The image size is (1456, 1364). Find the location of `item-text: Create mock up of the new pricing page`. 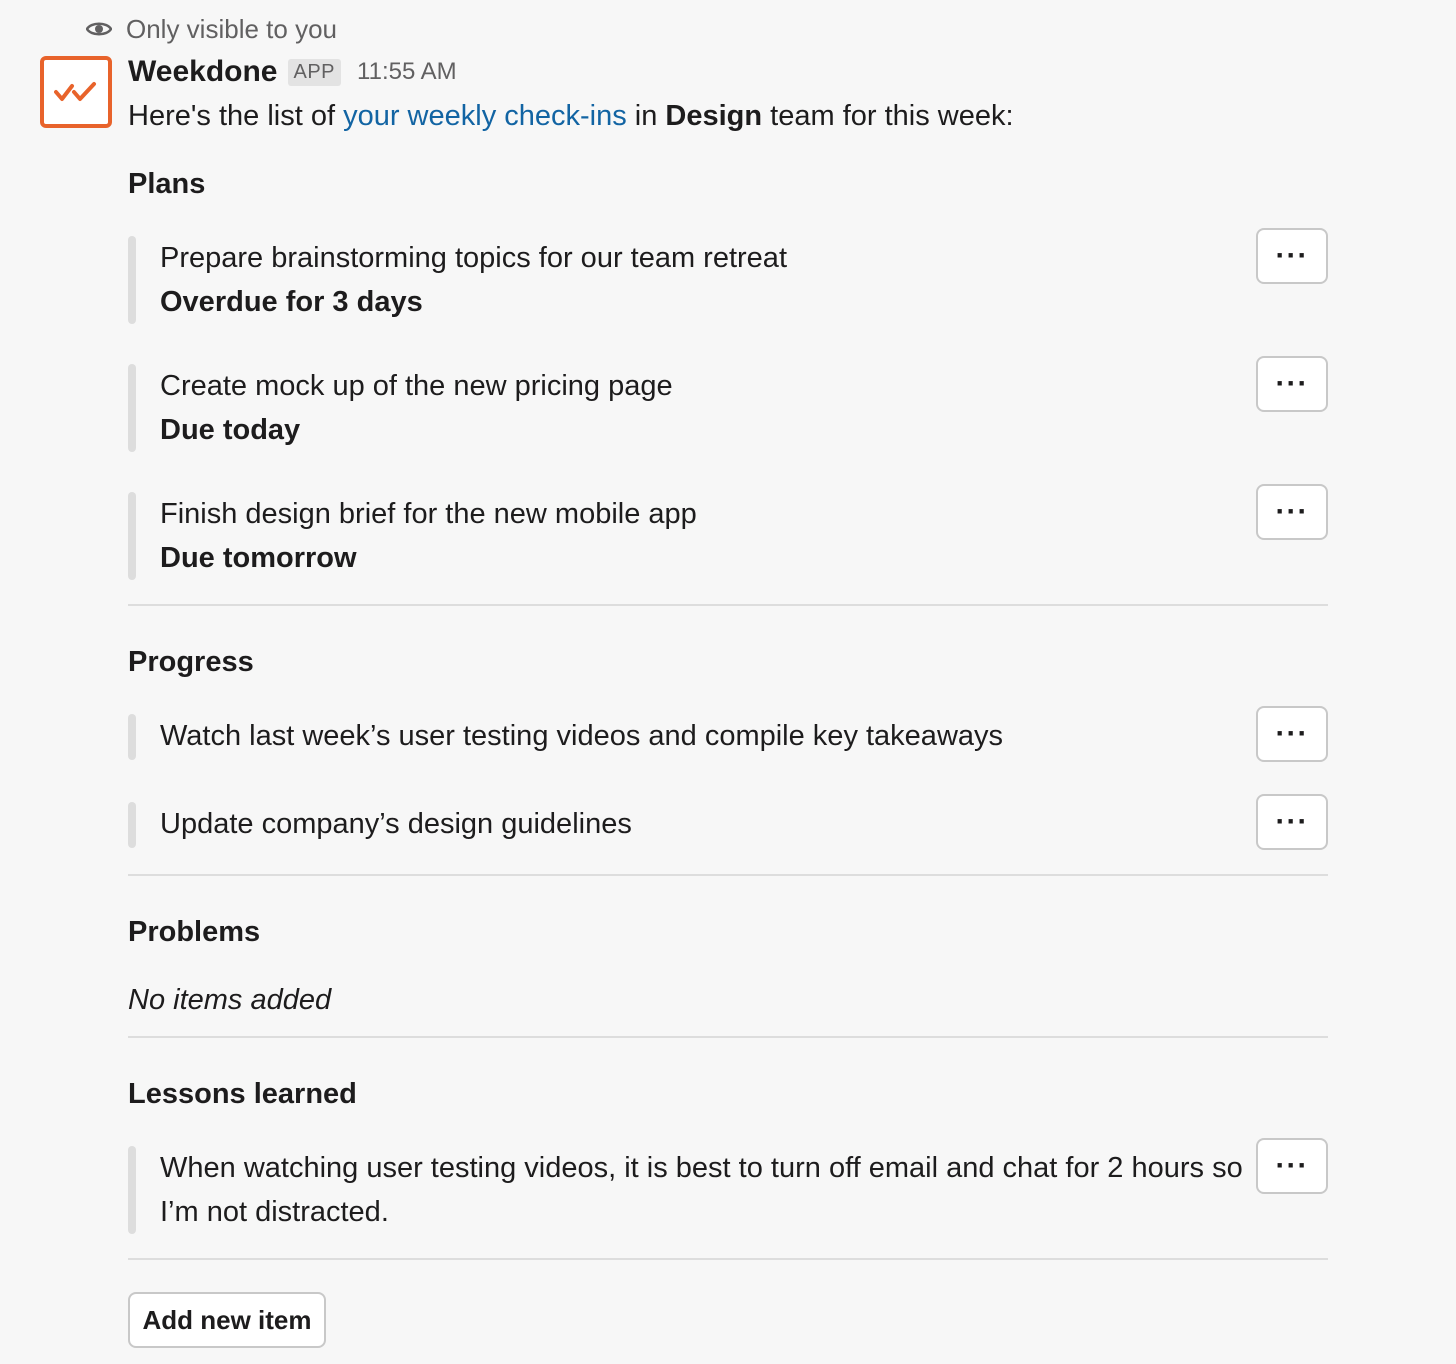

item-text: Create mock up of the new pricing page is located at coordinates (416, 386).